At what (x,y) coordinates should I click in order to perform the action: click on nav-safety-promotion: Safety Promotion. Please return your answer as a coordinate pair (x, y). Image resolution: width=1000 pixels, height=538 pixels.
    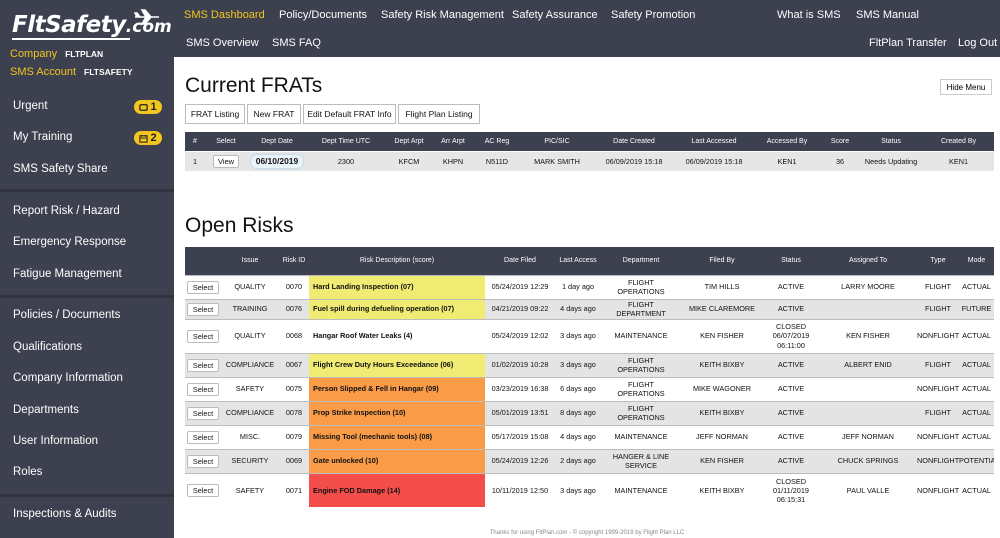
    Looking at the image, I should click on (653, 15).